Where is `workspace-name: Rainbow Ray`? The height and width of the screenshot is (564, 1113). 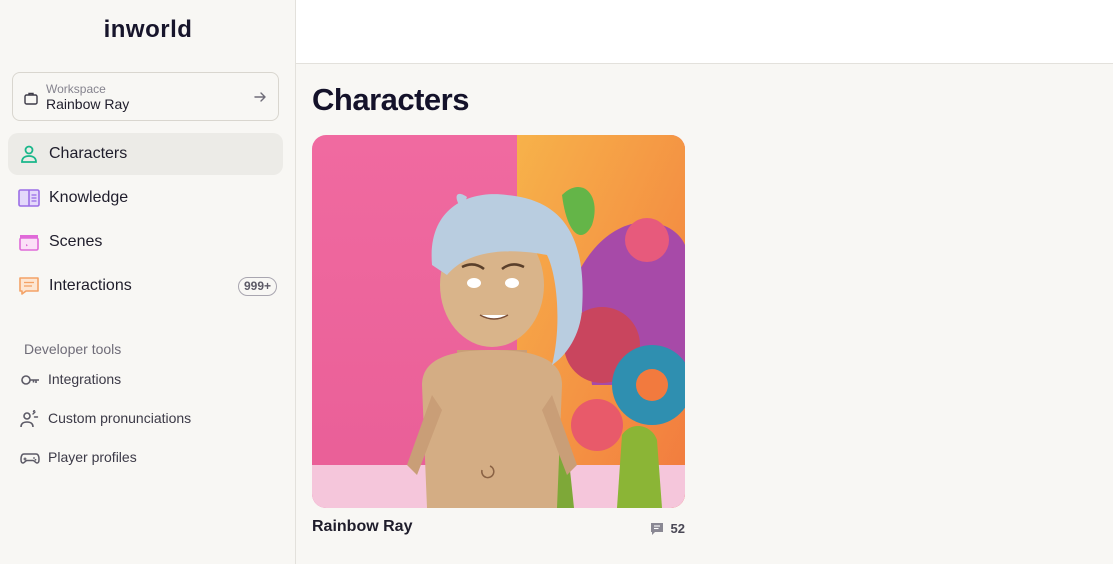
workspace-name: Rainbow Ray is located at coordinates (88, 104).